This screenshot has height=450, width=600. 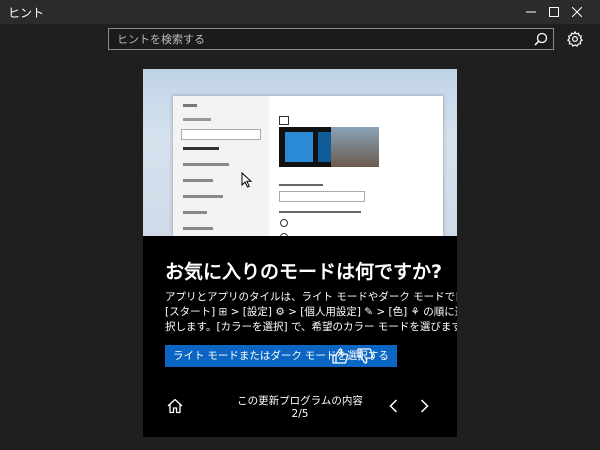 I want to click on gear-icon, so click(x=575, y=39).